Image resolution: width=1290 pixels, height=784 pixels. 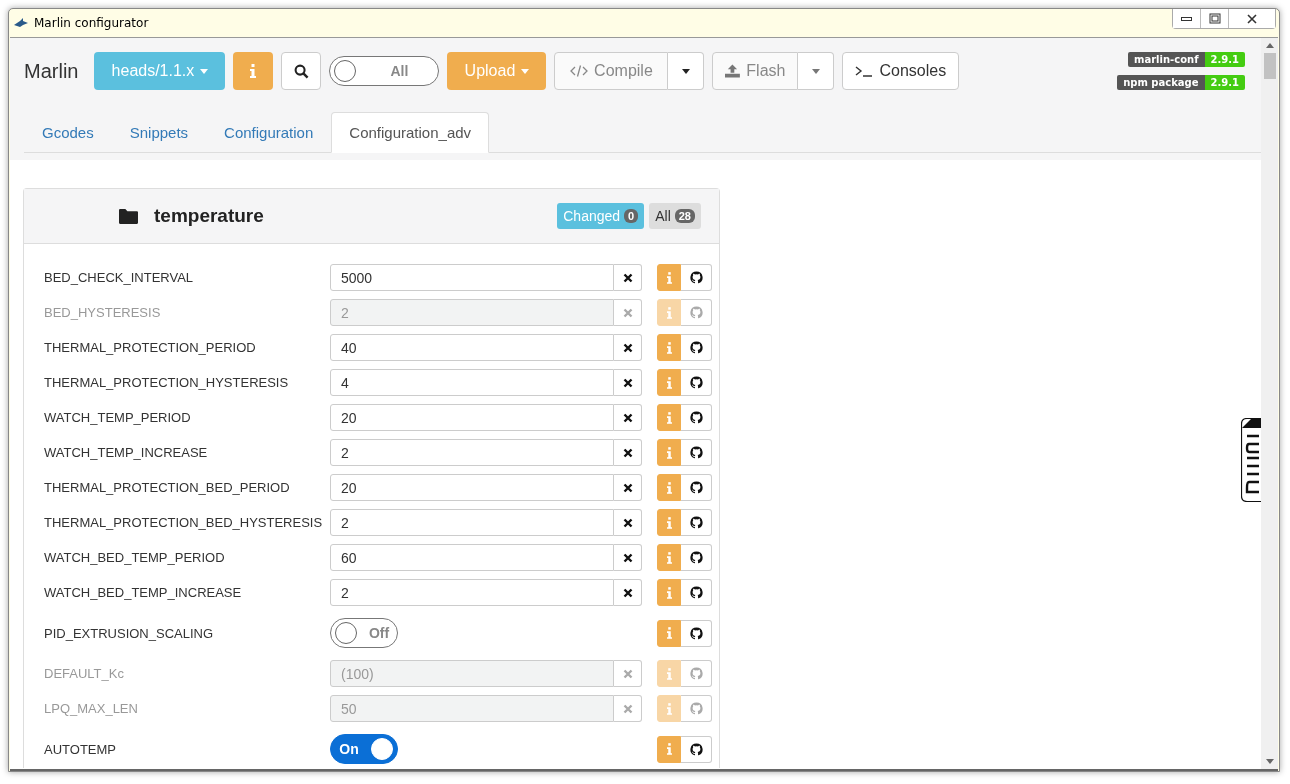 I want to click on folder-icon, so click(x=128, y=216).